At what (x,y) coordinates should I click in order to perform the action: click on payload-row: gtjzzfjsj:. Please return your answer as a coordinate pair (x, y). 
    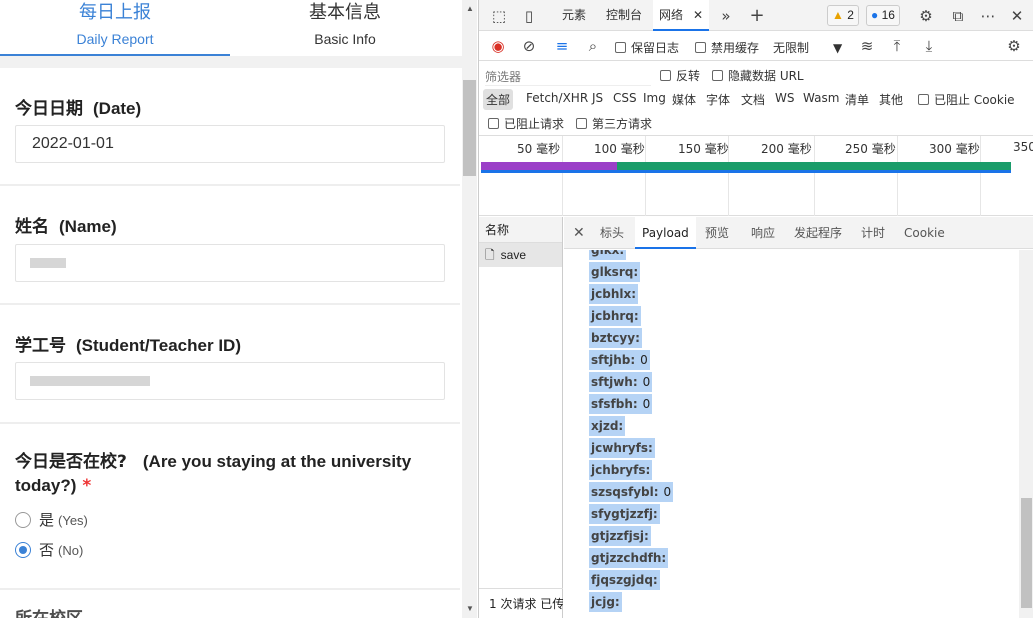
    Looking at the image, I should click on (620, 536).